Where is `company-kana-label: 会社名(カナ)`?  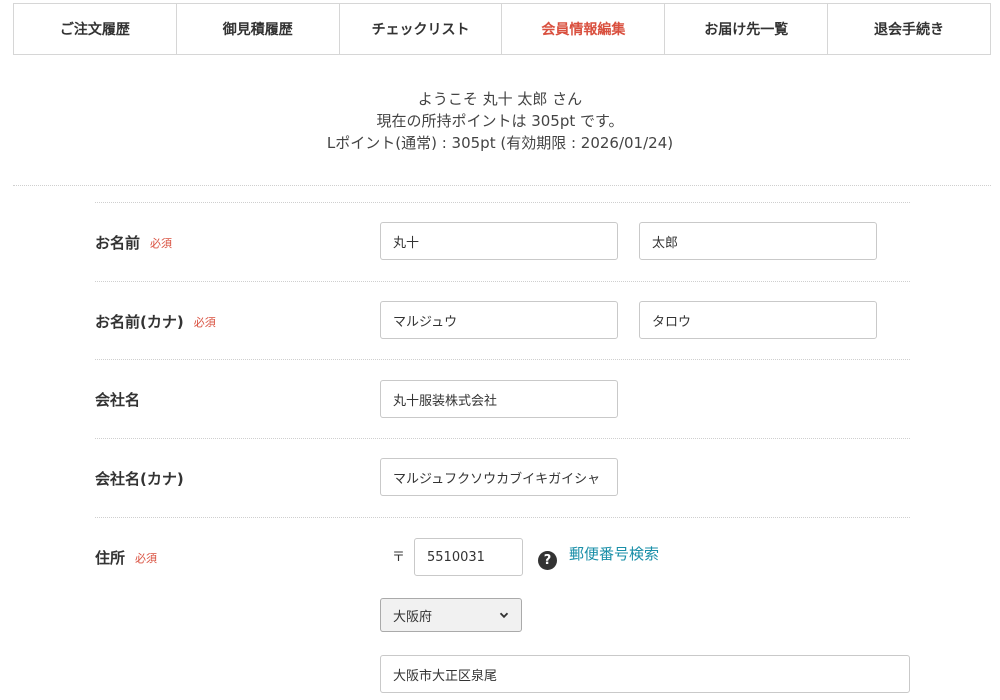 company-kana-label: 会社名(カナ) is located at coordinates (139, 479).